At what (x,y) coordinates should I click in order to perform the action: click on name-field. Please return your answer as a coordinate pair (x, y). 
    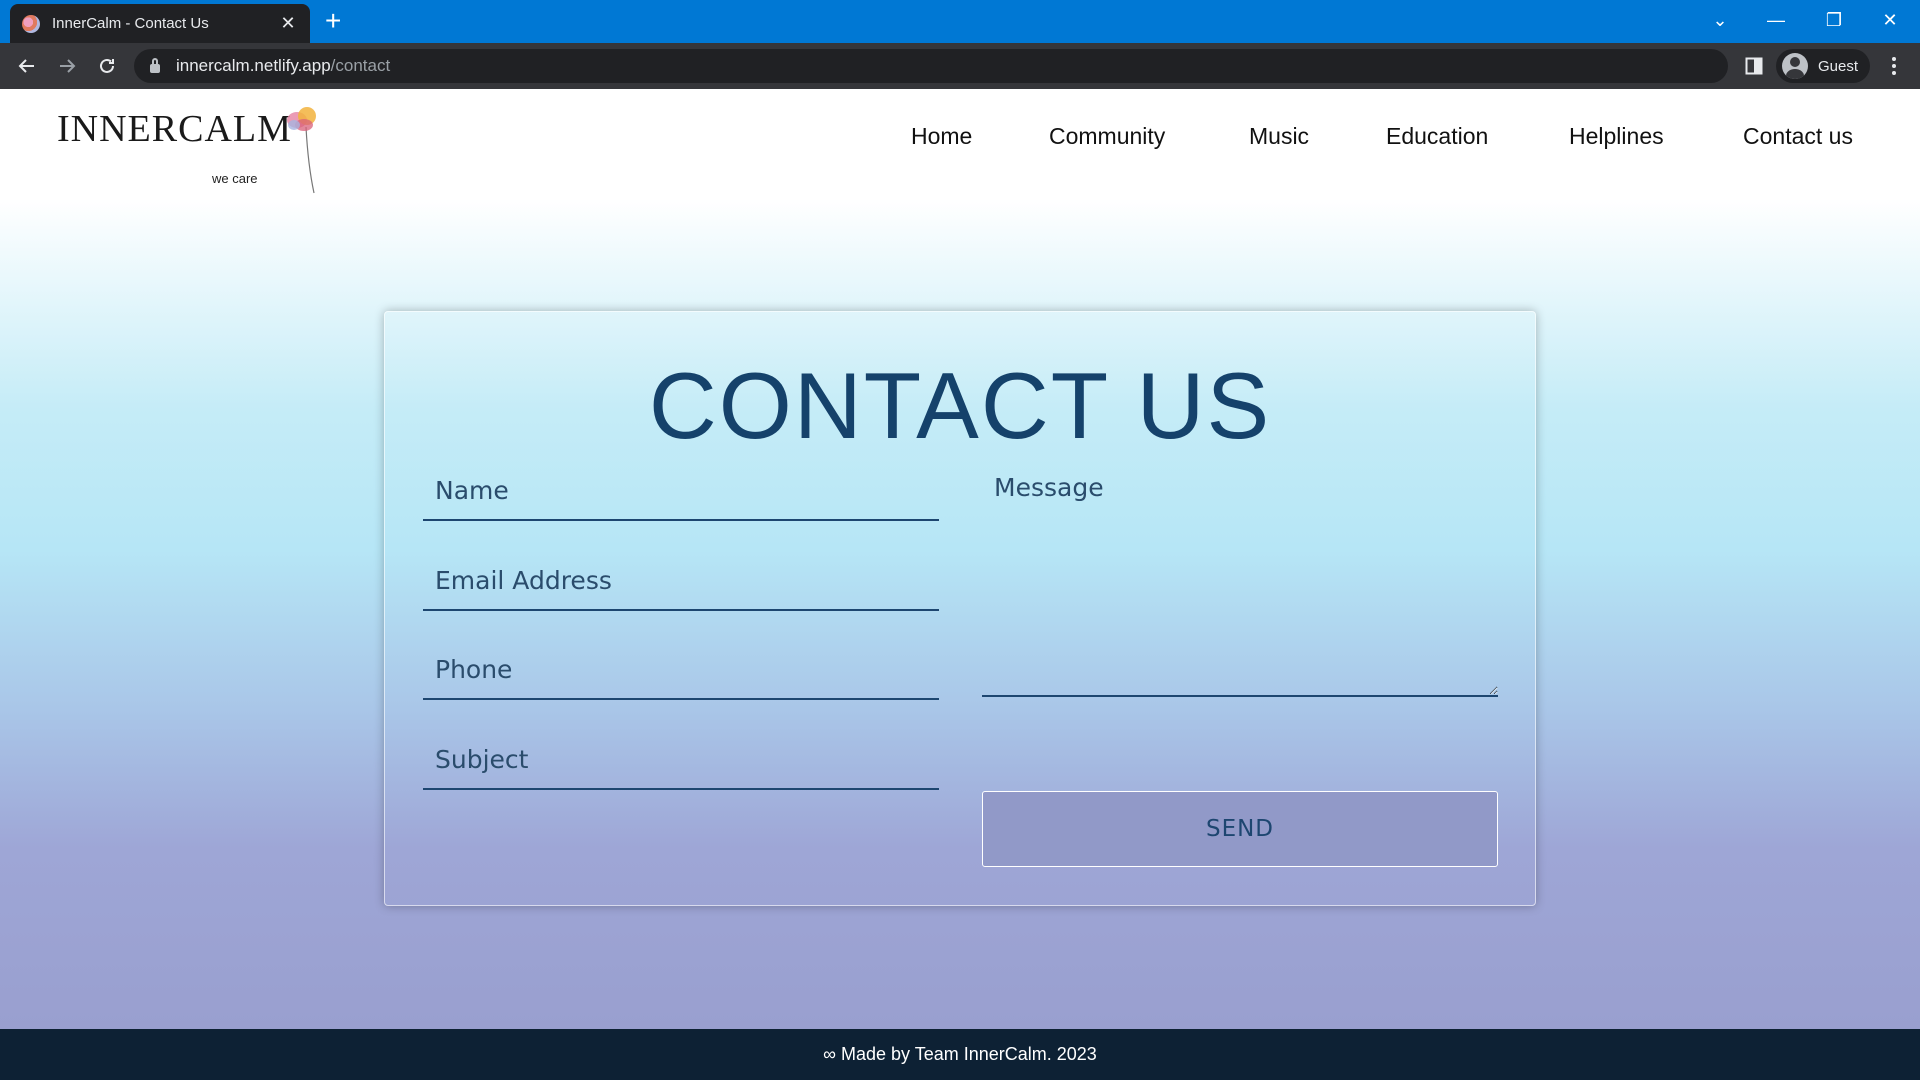
    Looking at the image, I should click on (681, 491).